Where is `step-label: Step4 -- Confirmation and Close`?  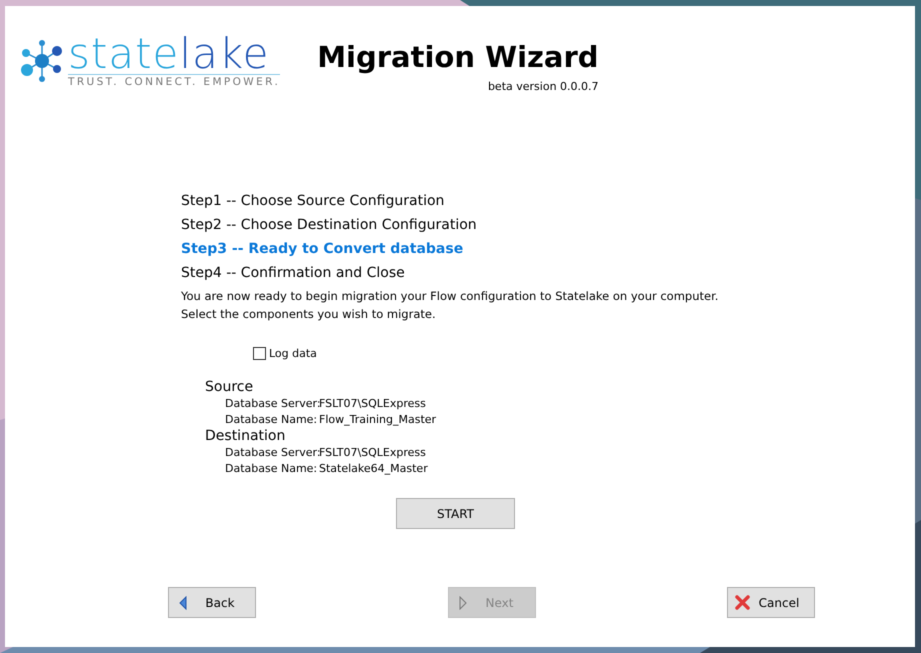
step-label: Step4 -- Confirmation and Close is located at coordinates (293, 273).